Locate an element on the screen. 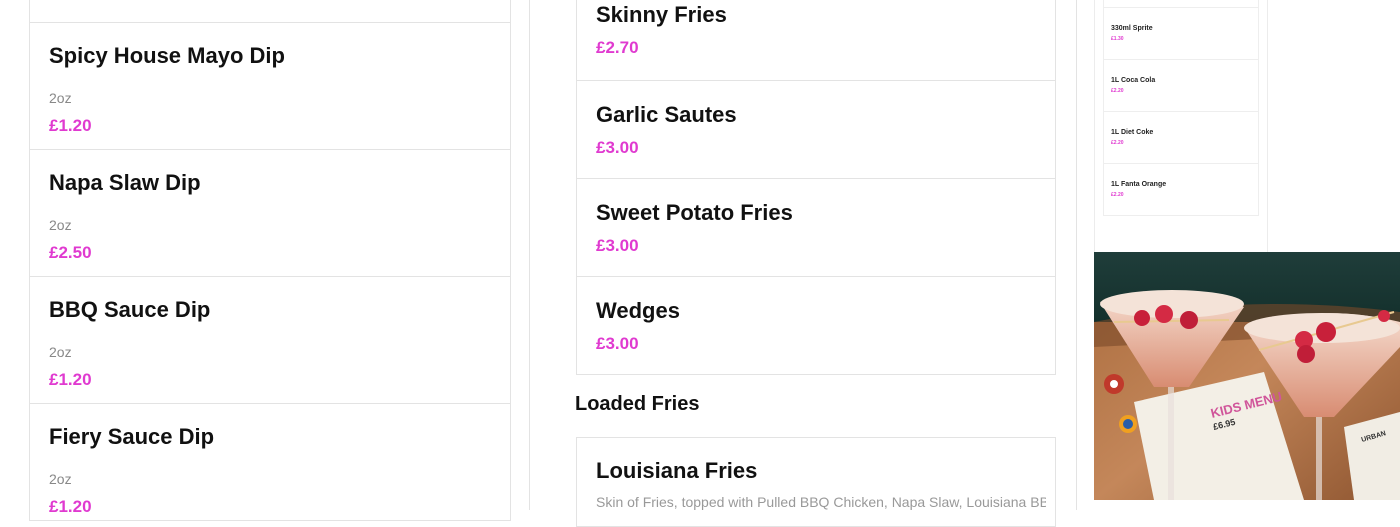 This screenshot has width=1400, height=527. item-name: 1L Fanta Orange is located at coordinates (1139, 184).